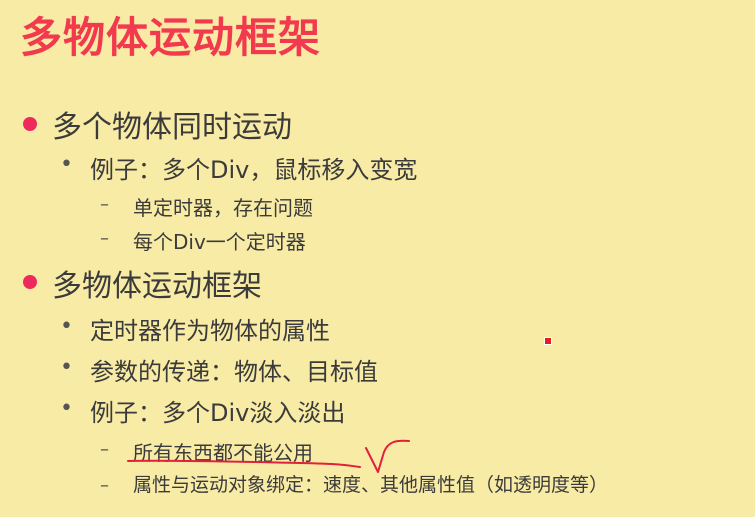 The image size is (755, 517). Describe the element at coordinates (244, 463) in the screenshot. I see `underline-annotation` at that location.